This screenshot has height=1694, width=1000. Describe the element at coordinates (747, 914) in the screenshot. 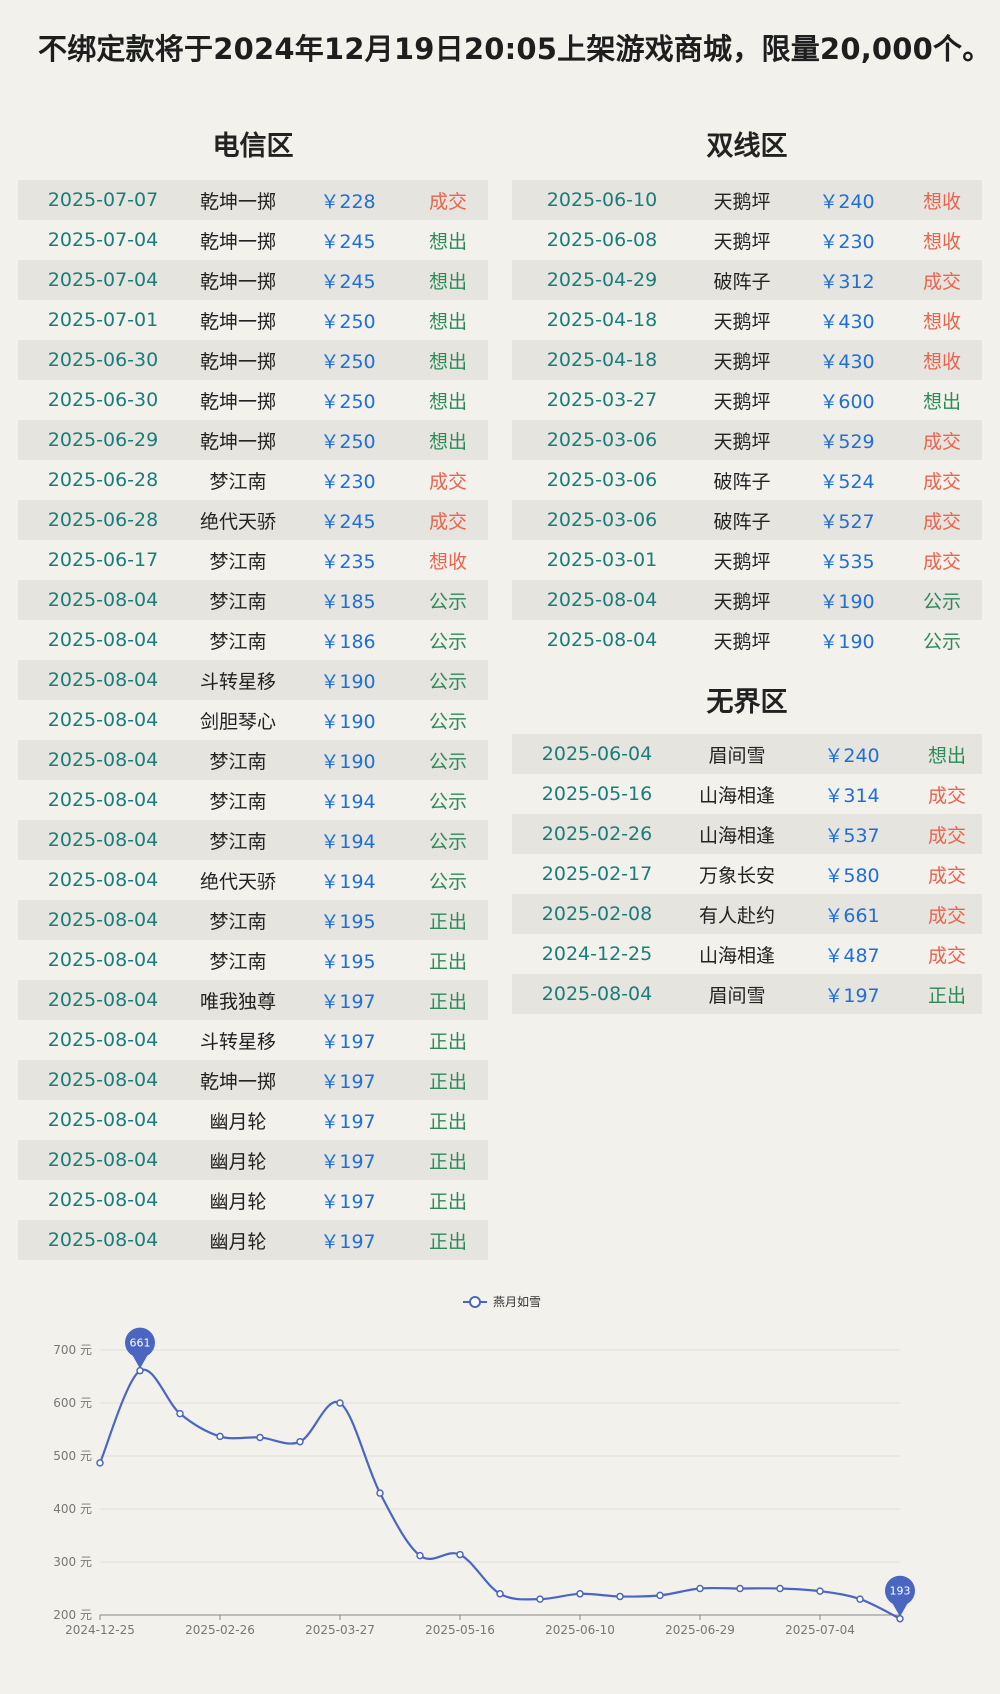

I see `table-row: 2025-02-08 有人赴约 ￥661 成交` at that location.